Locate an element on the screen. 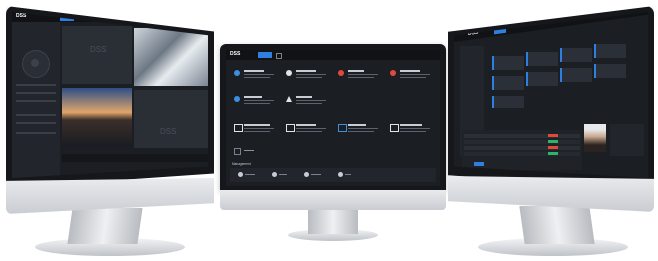 The image size is (658, 261). center-app-logo: DSS is located at coordinates (235, 54).